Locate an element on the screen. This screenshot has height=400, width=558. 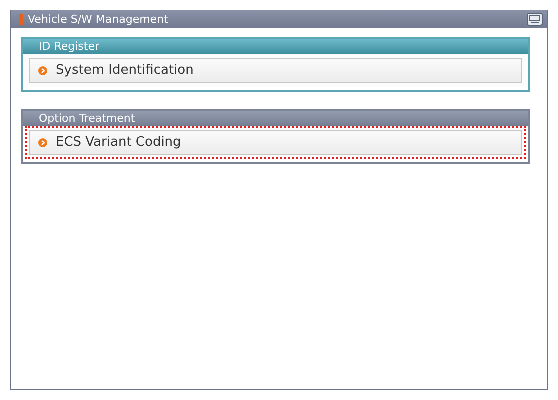
section-title: Option Treatment is located at coordinates (87, 118).